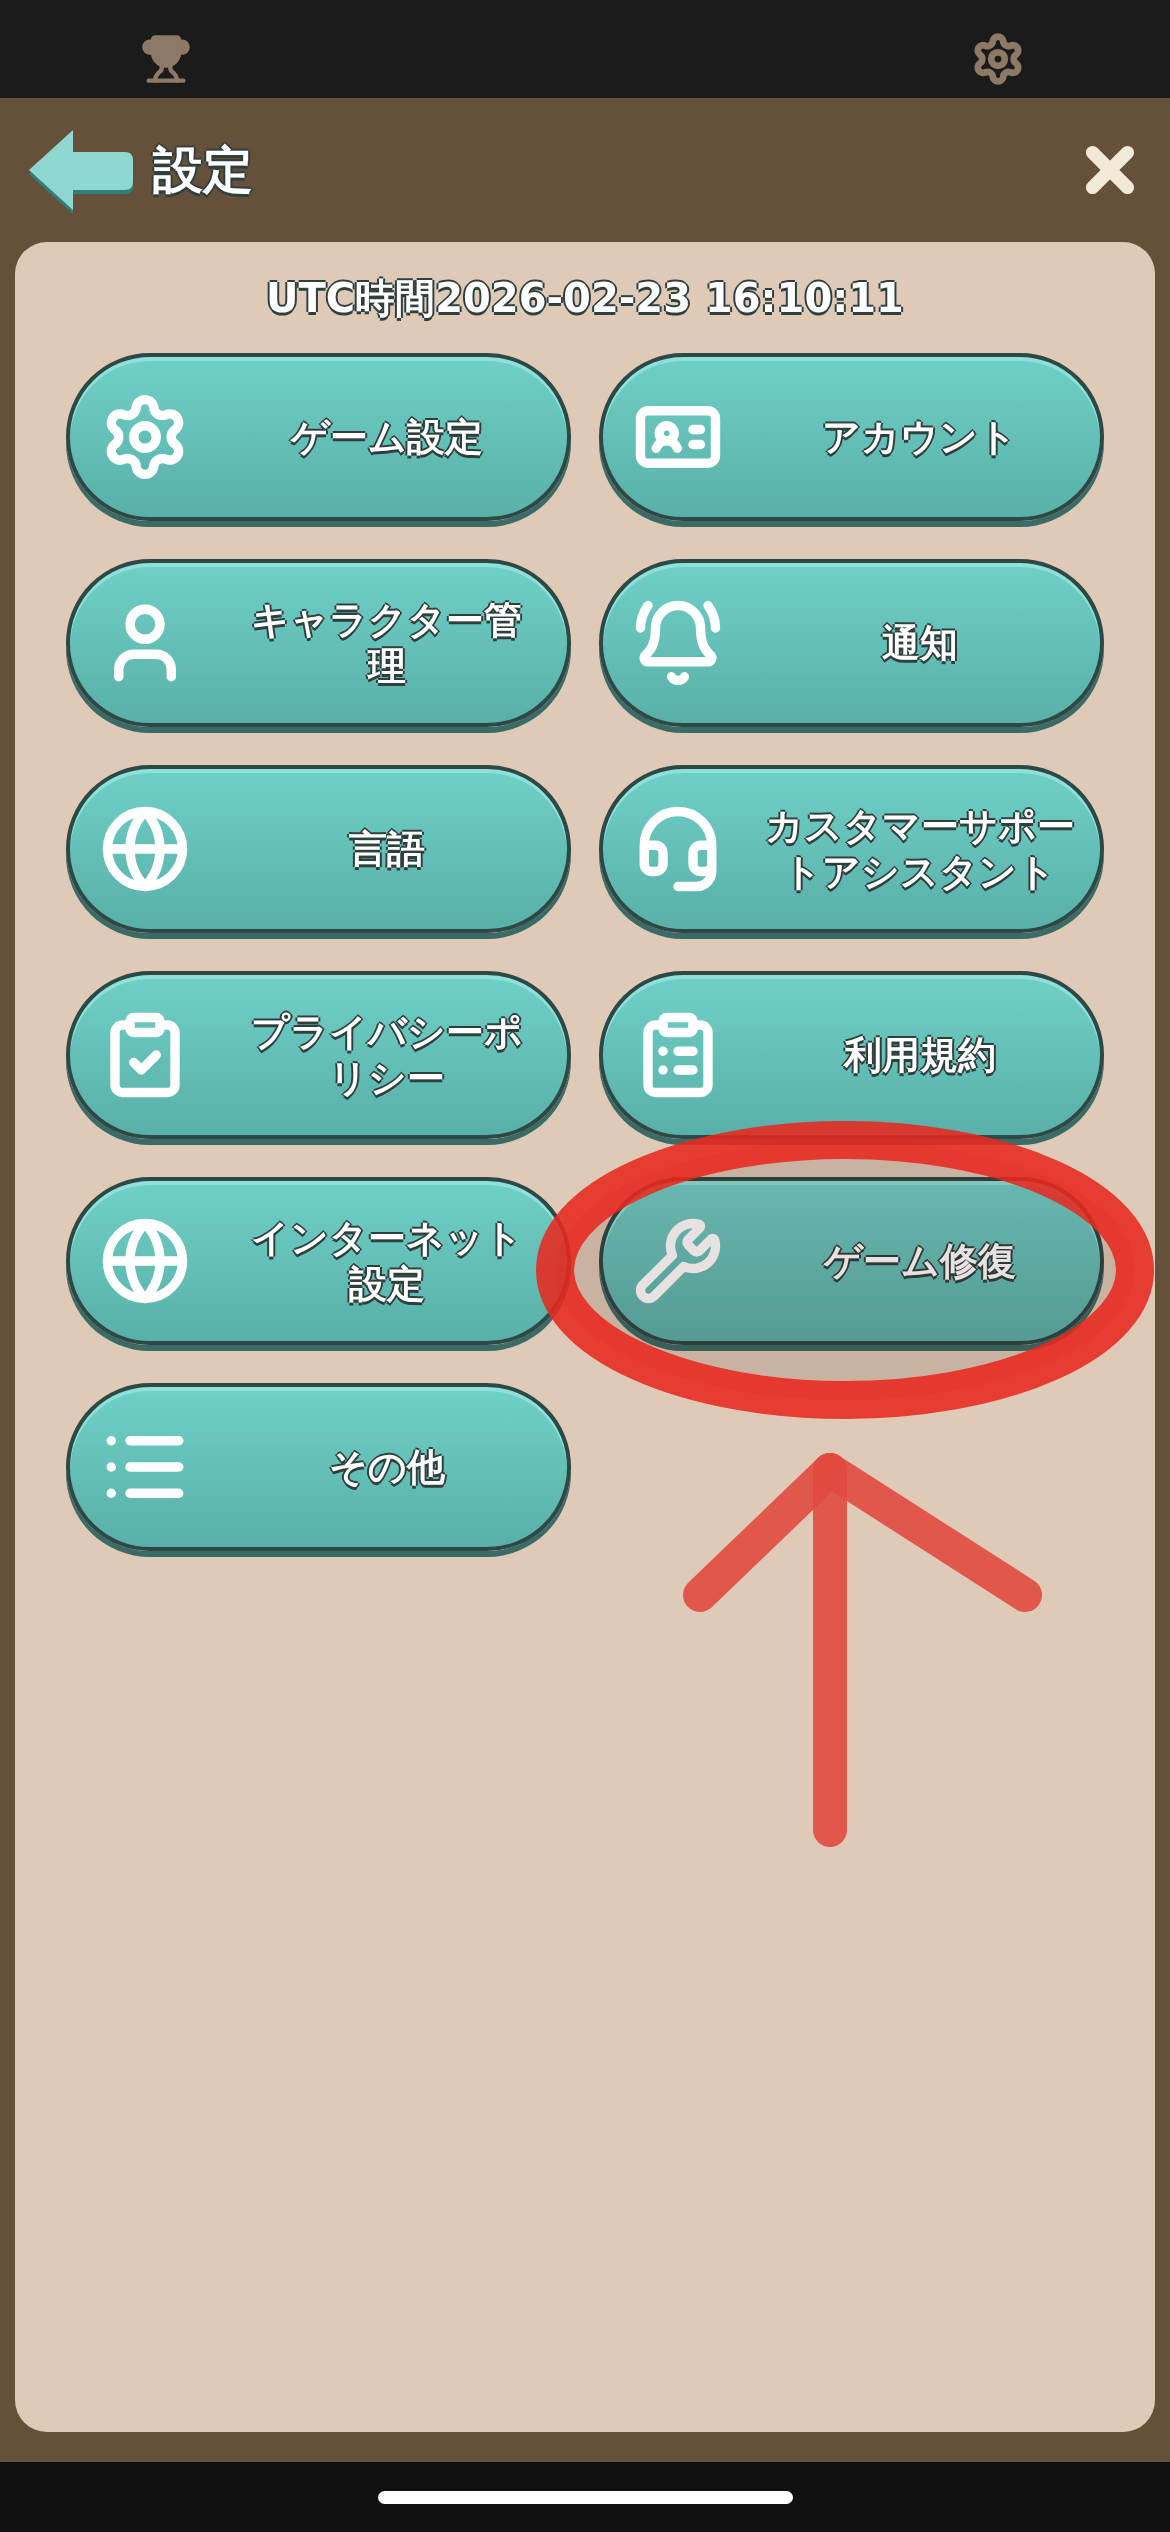  I want to click on trophy-icon, so click(166, 59).